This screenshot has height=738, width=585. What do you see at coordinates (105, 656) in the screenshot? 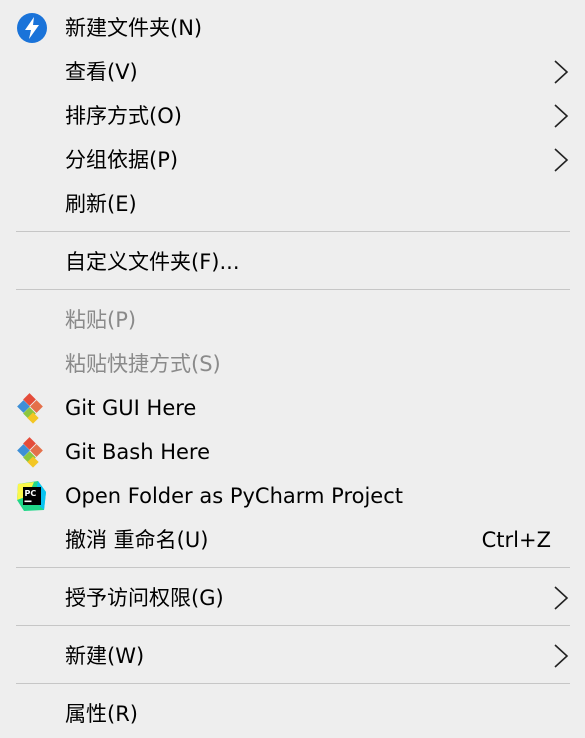
I see `menu-item-label: 新建(W)` at bounding box center [105, 656].